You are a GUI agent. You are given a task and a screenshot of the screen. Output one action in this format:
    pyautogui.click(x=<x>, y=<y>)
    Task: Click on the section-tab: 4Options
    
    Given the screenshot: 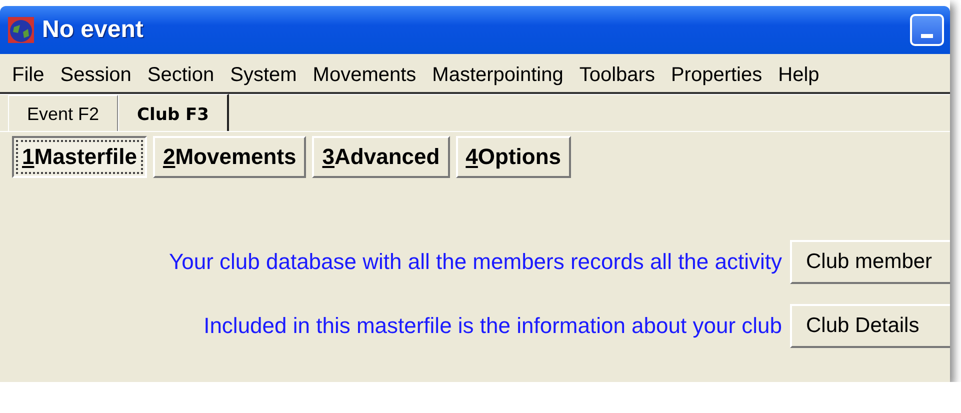 What is the action you would take?
    pyautogui.click(x=514, y=157)
    